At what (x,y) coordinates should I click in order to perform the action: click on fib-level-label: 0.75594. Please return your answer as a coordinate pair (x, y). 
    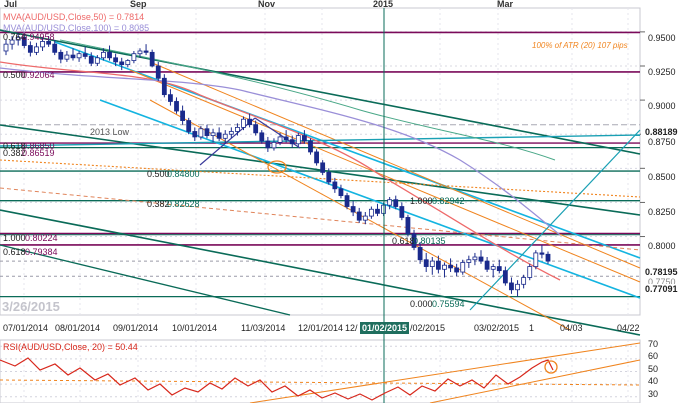
    Looking at the image, I should click on (448, 304).